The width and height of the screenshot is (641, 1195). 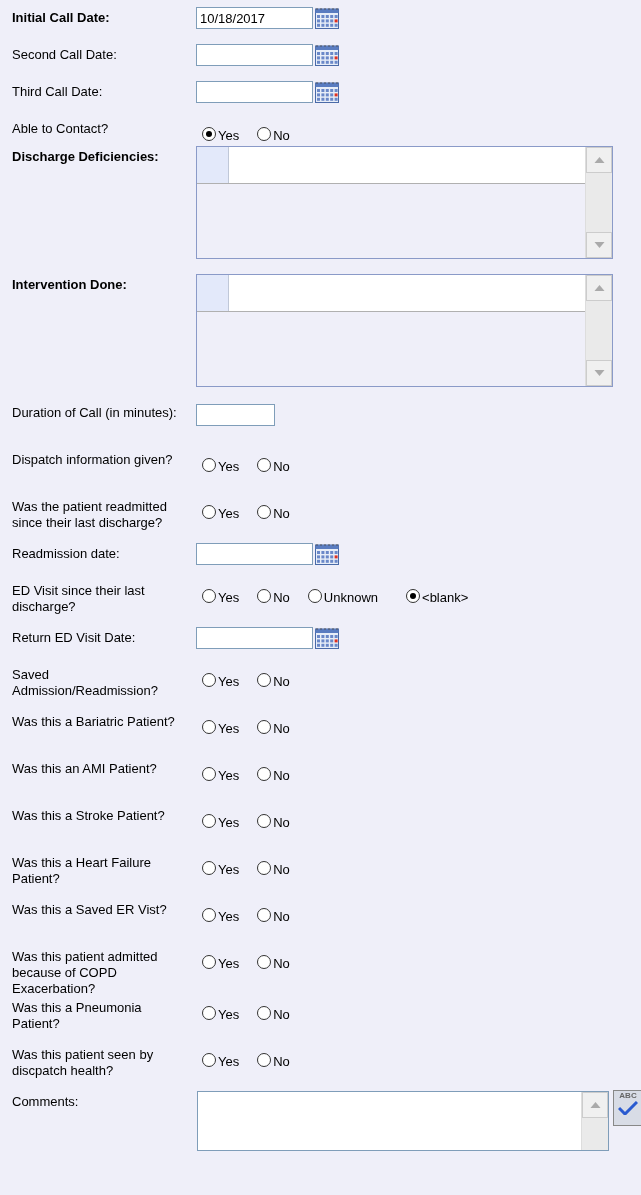 What do you see at coordinates (79, 598) in the screenshot?
I see `field-label: ED Visit since their last discharge?` at bounding box center [79, 598].